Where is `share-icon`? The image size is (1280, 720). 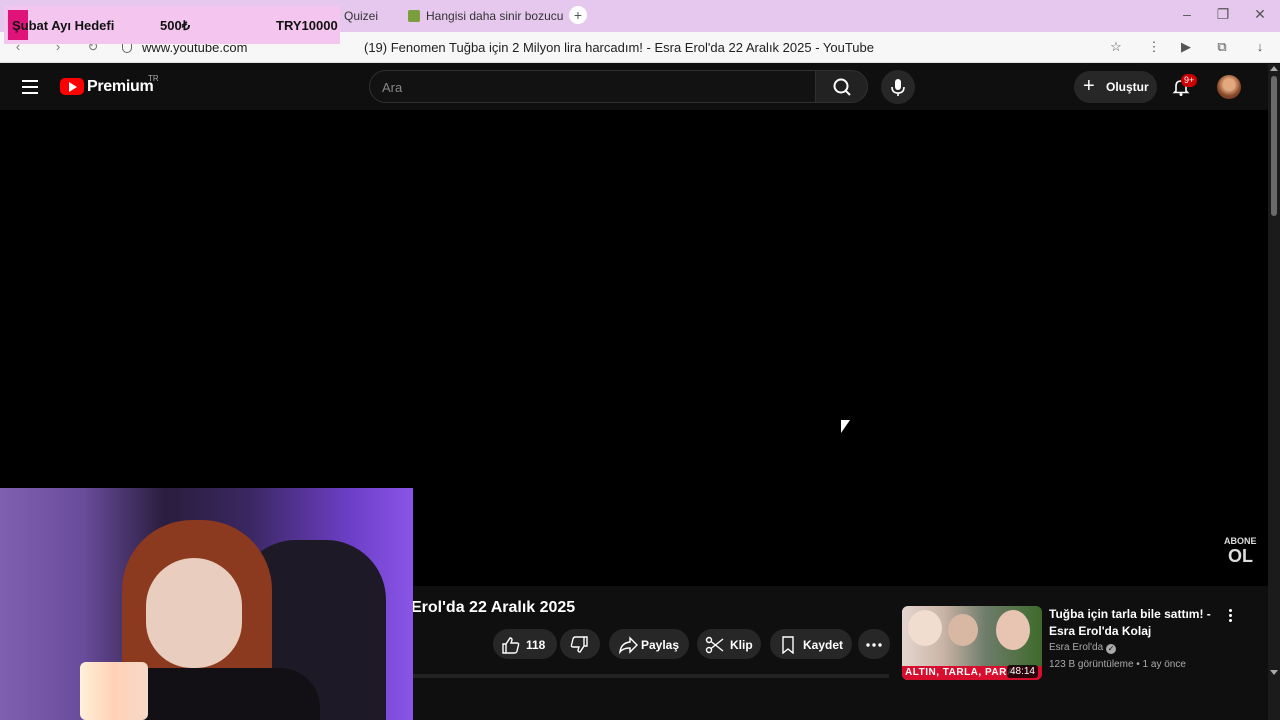 share-icon is located at coordinates (628, 645).